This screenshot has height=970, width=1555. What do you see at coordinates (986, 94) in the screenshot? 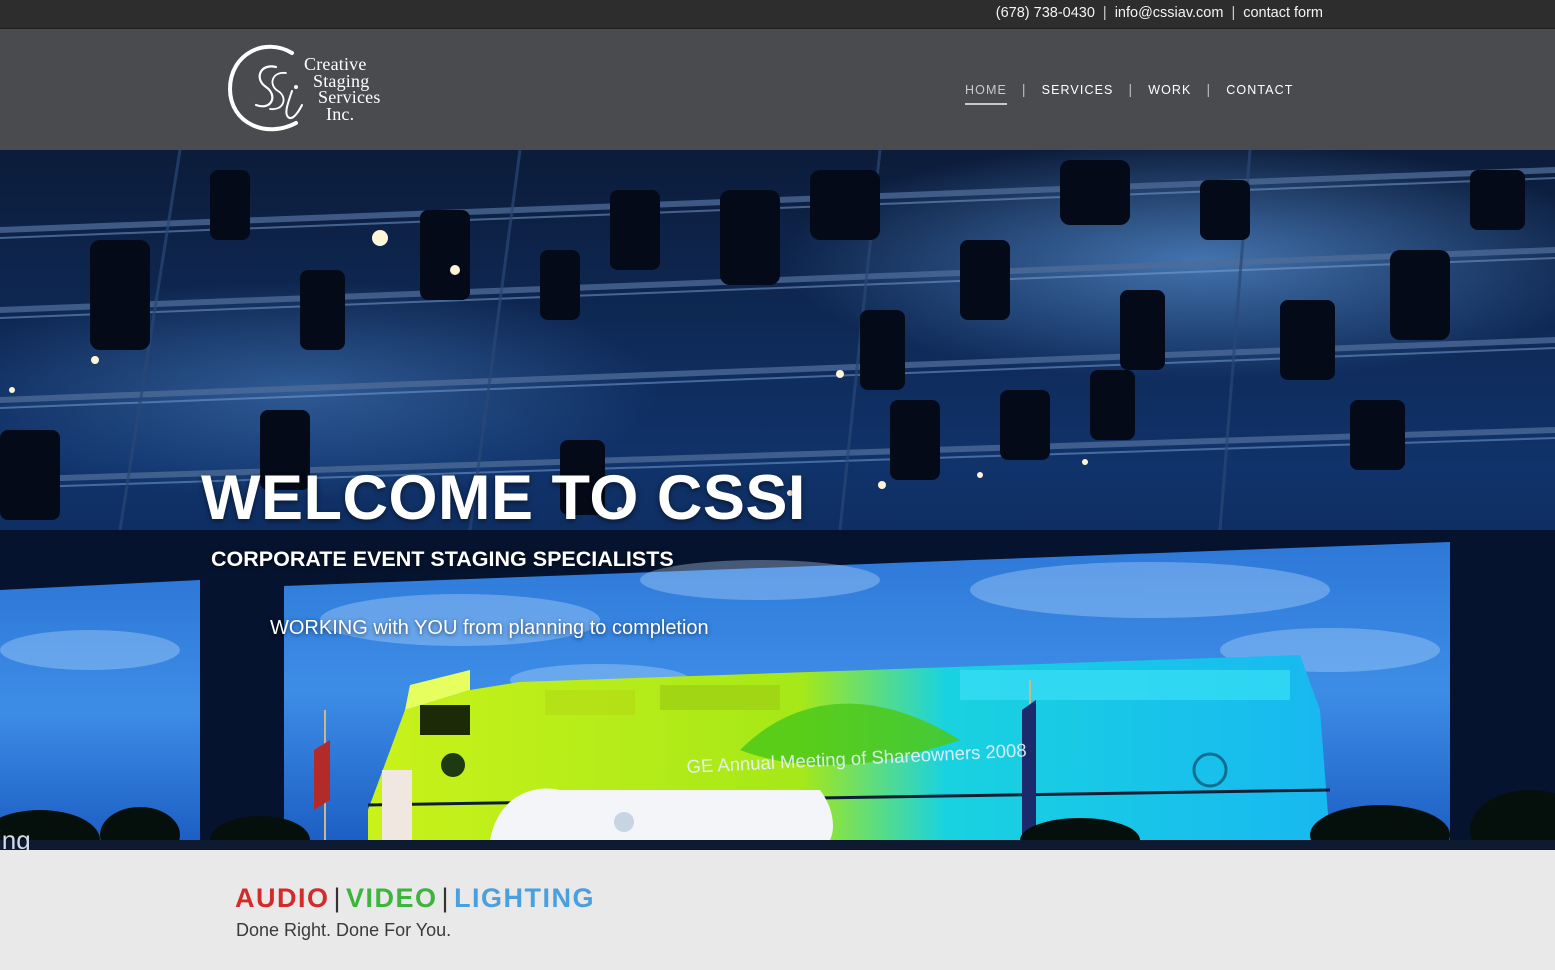
I see `nav-home: HOME` at bounding box center [986, 94].